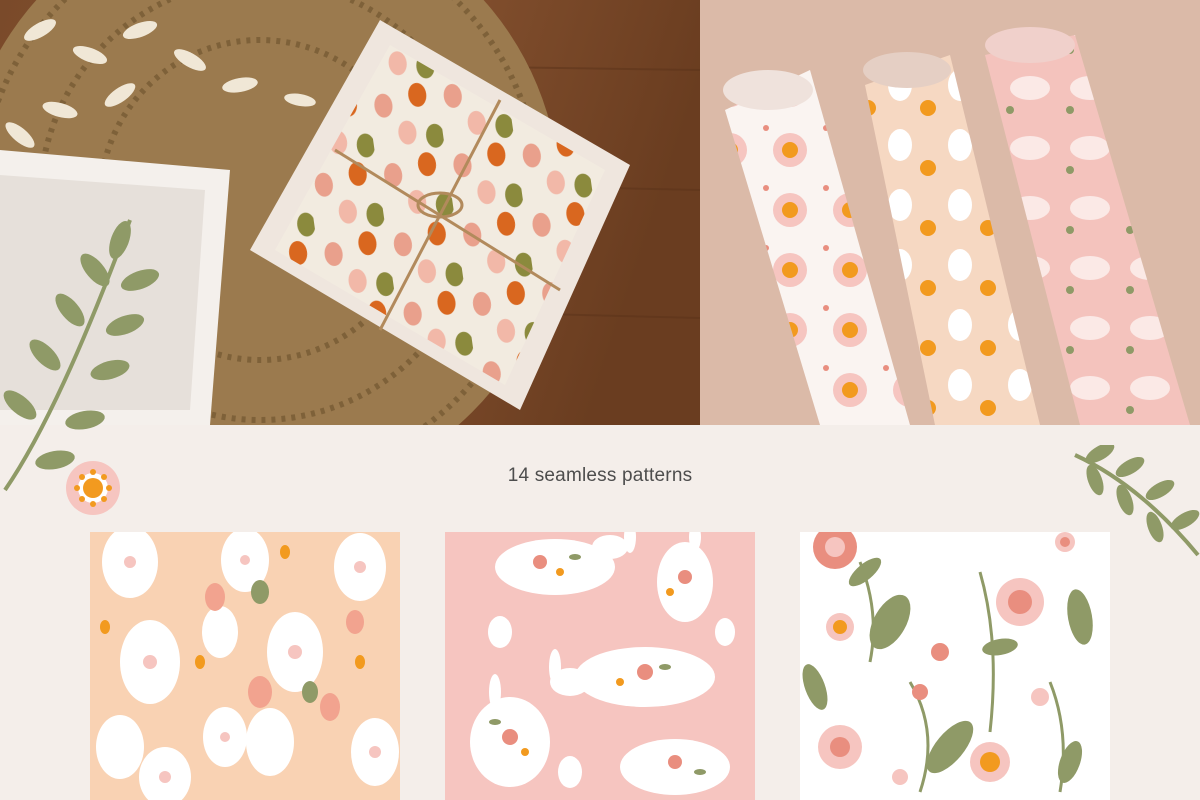 The image size is (1200, 800). Describe the element at coordinates (600, 475) in the screenshot. I see `caption-text: 14 seamless patterns` at that location.